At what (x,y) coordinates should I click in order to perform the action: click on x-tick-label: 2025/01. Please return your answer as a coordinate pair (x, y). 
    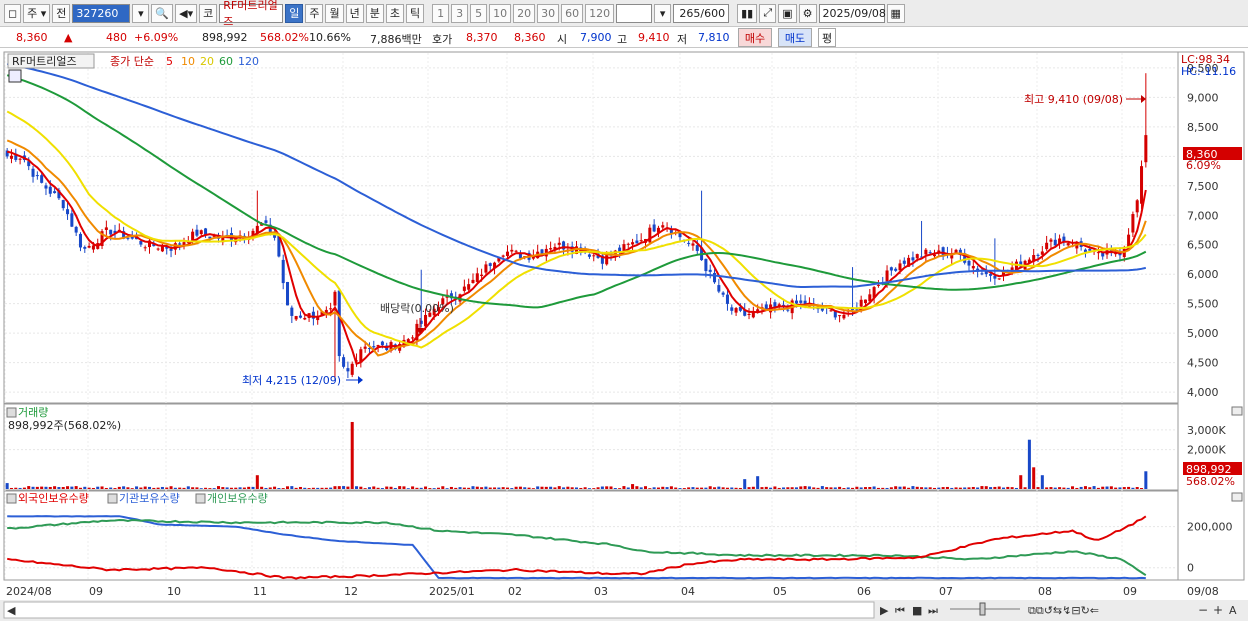
    Looking at the image, I should click on (452, 591).